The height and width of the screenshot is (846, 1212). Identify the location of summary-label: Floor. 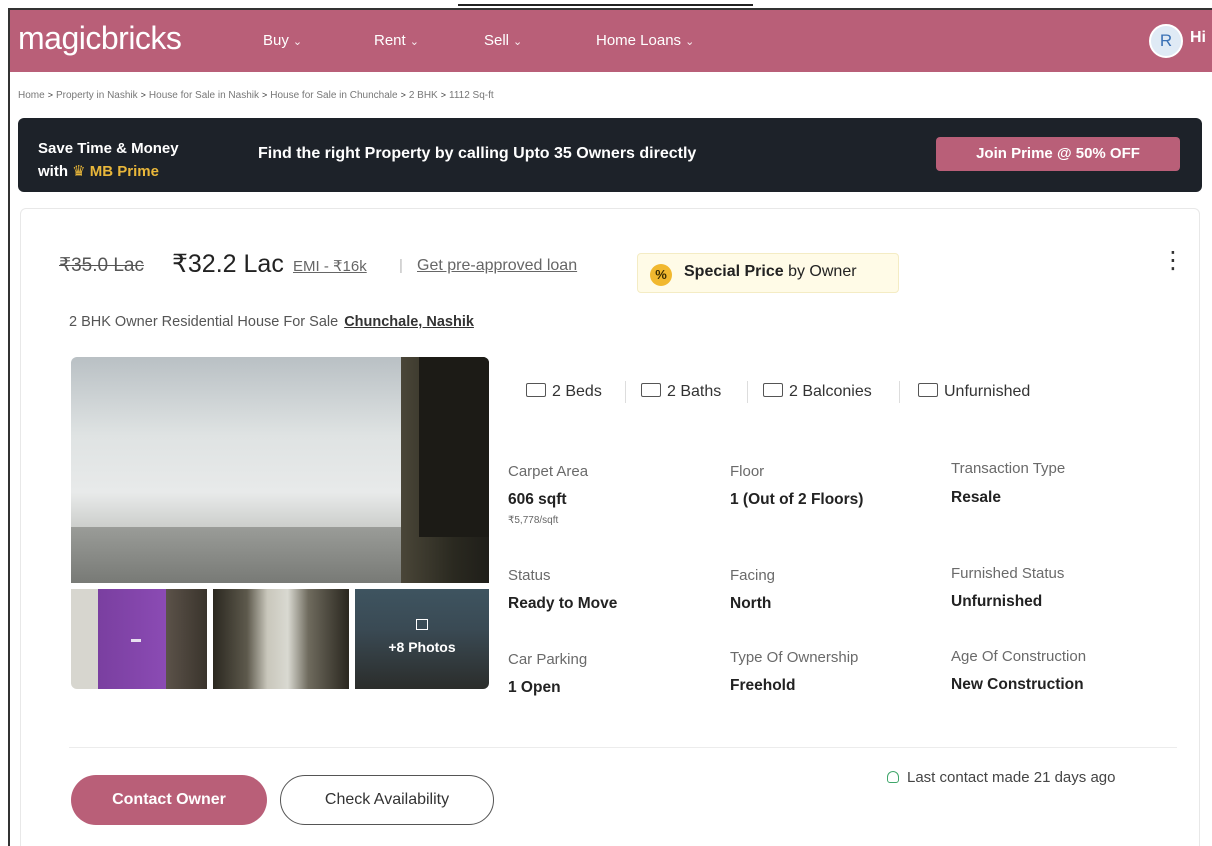
(747, 471).